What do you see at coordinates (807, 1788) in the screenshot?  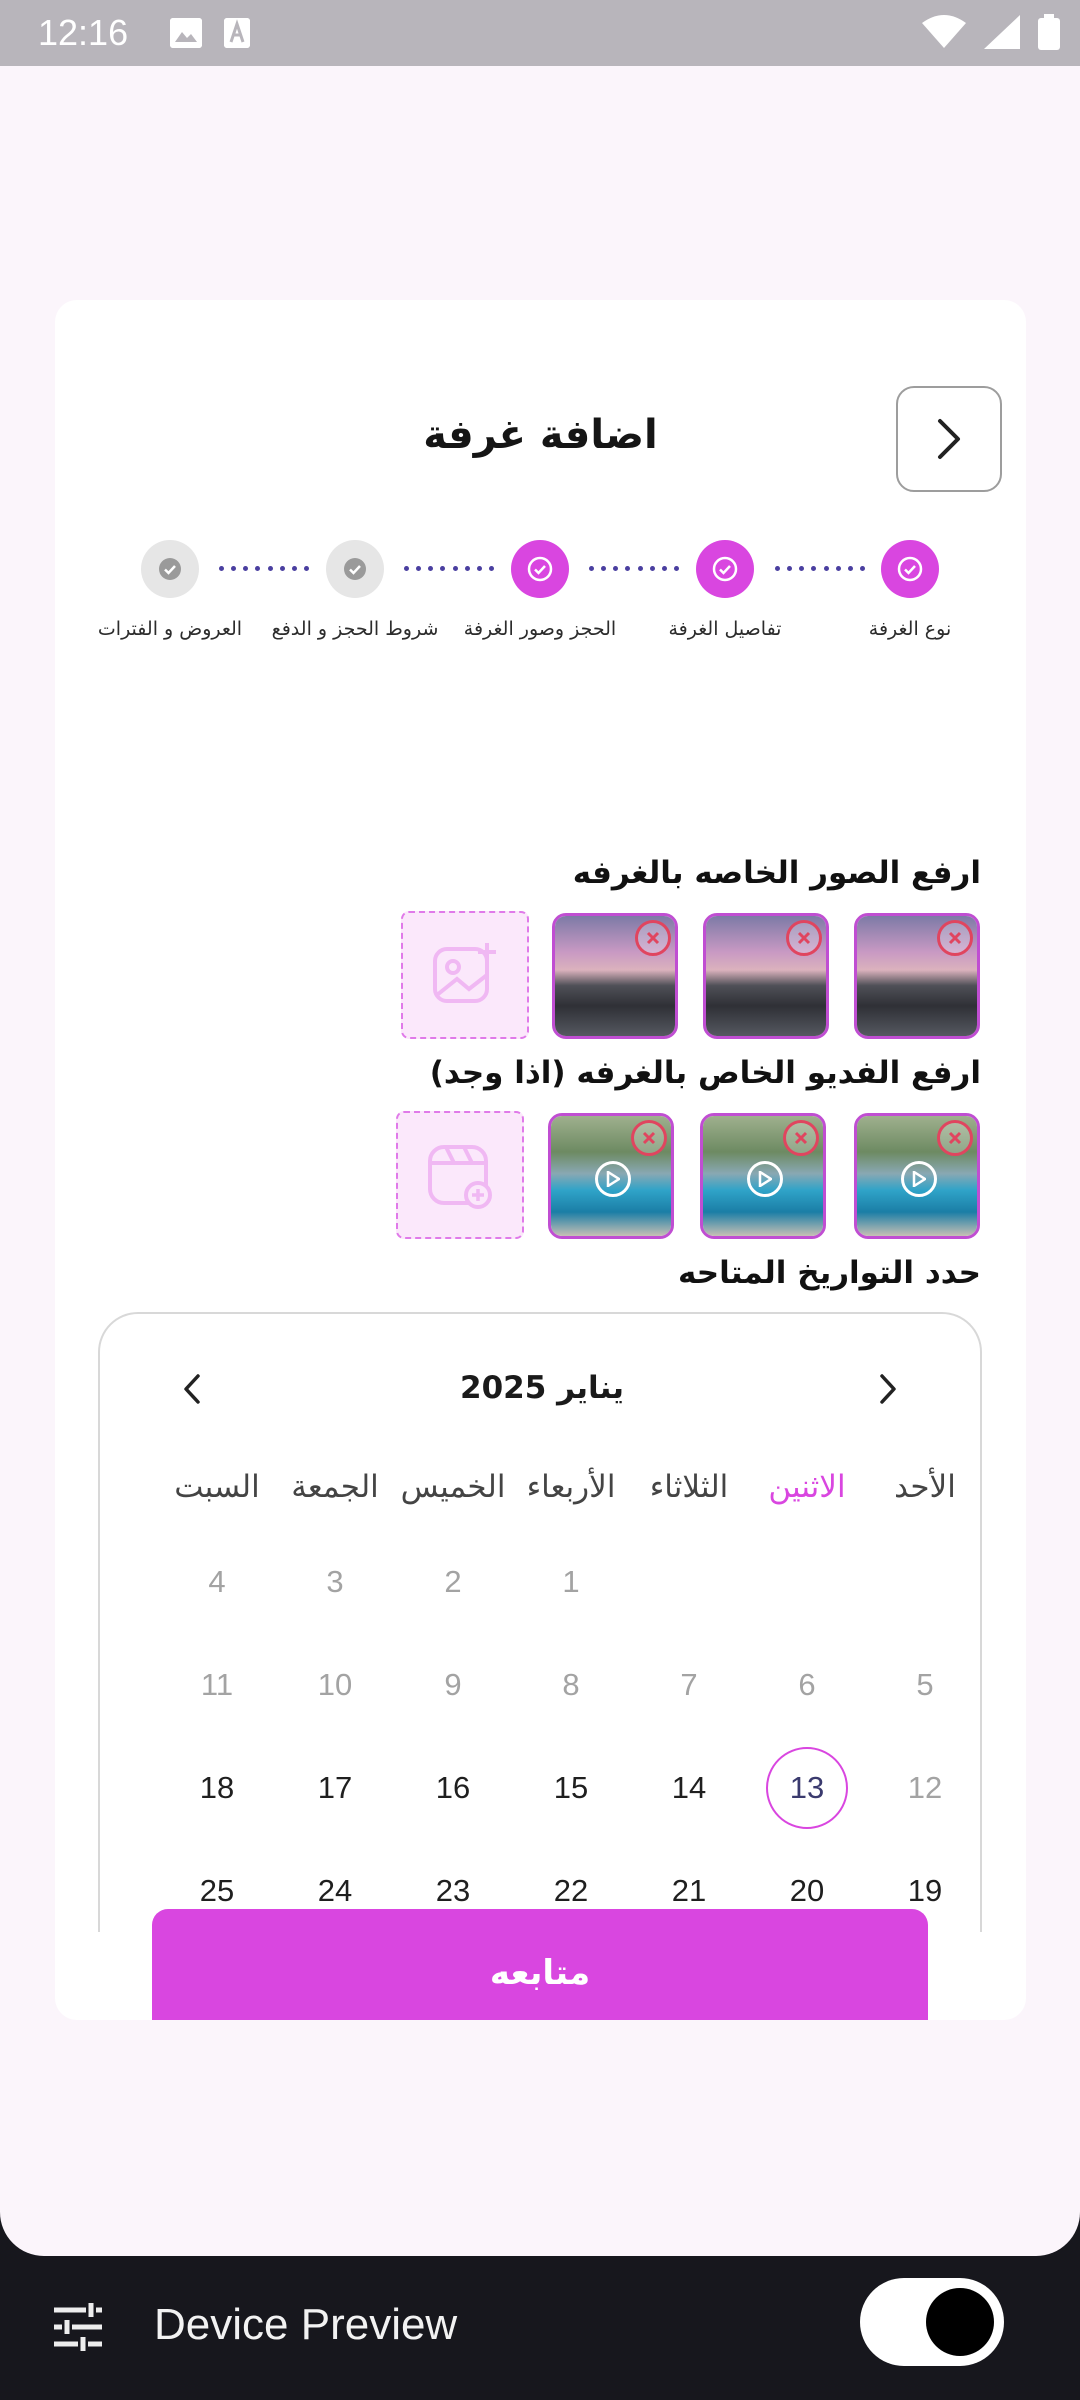 I see `today-label: 13` at bounding box center [807, 1788].